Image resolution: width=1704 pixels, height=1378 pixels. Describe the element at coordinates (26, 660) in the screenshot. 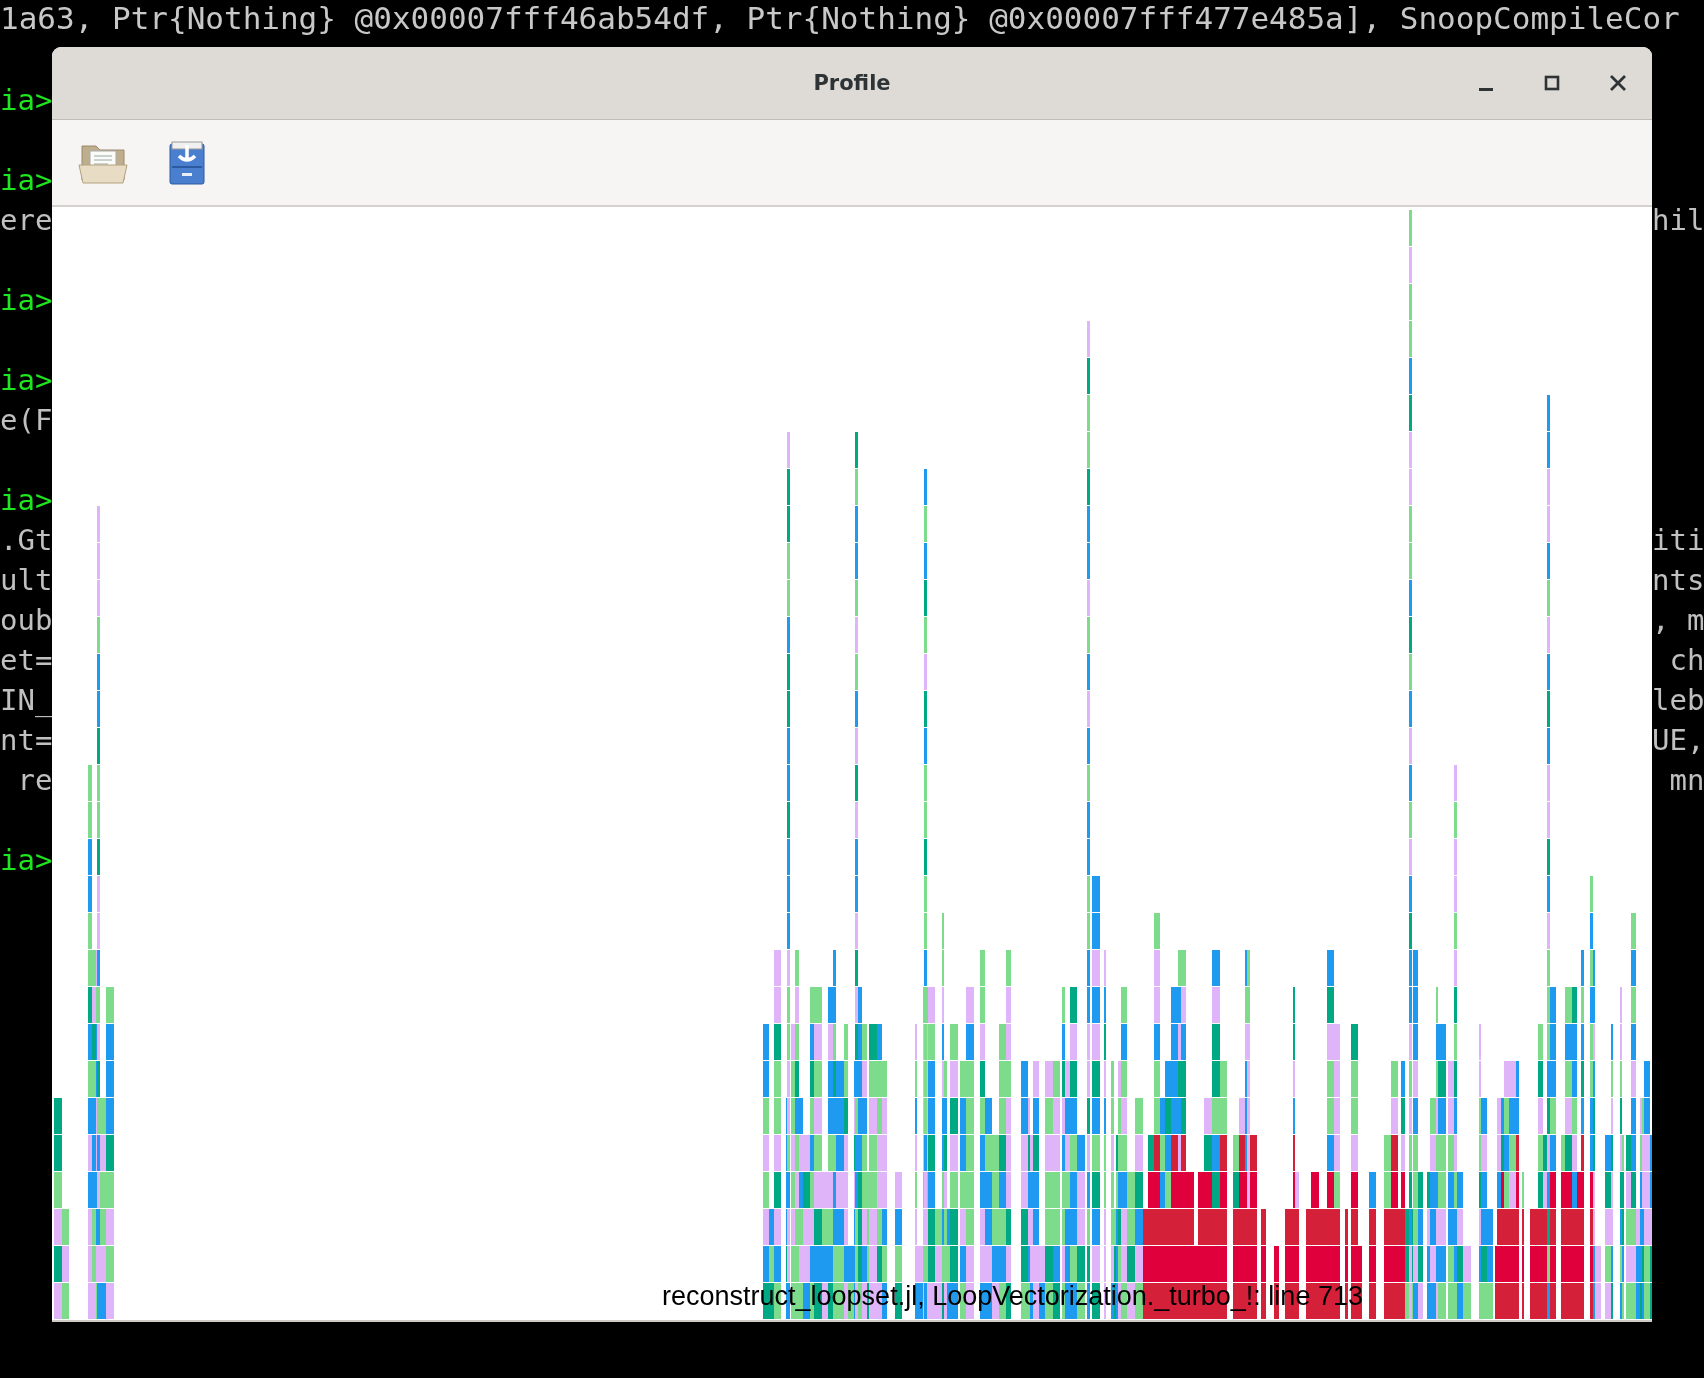

I see `terminal-text: et=` at that location.